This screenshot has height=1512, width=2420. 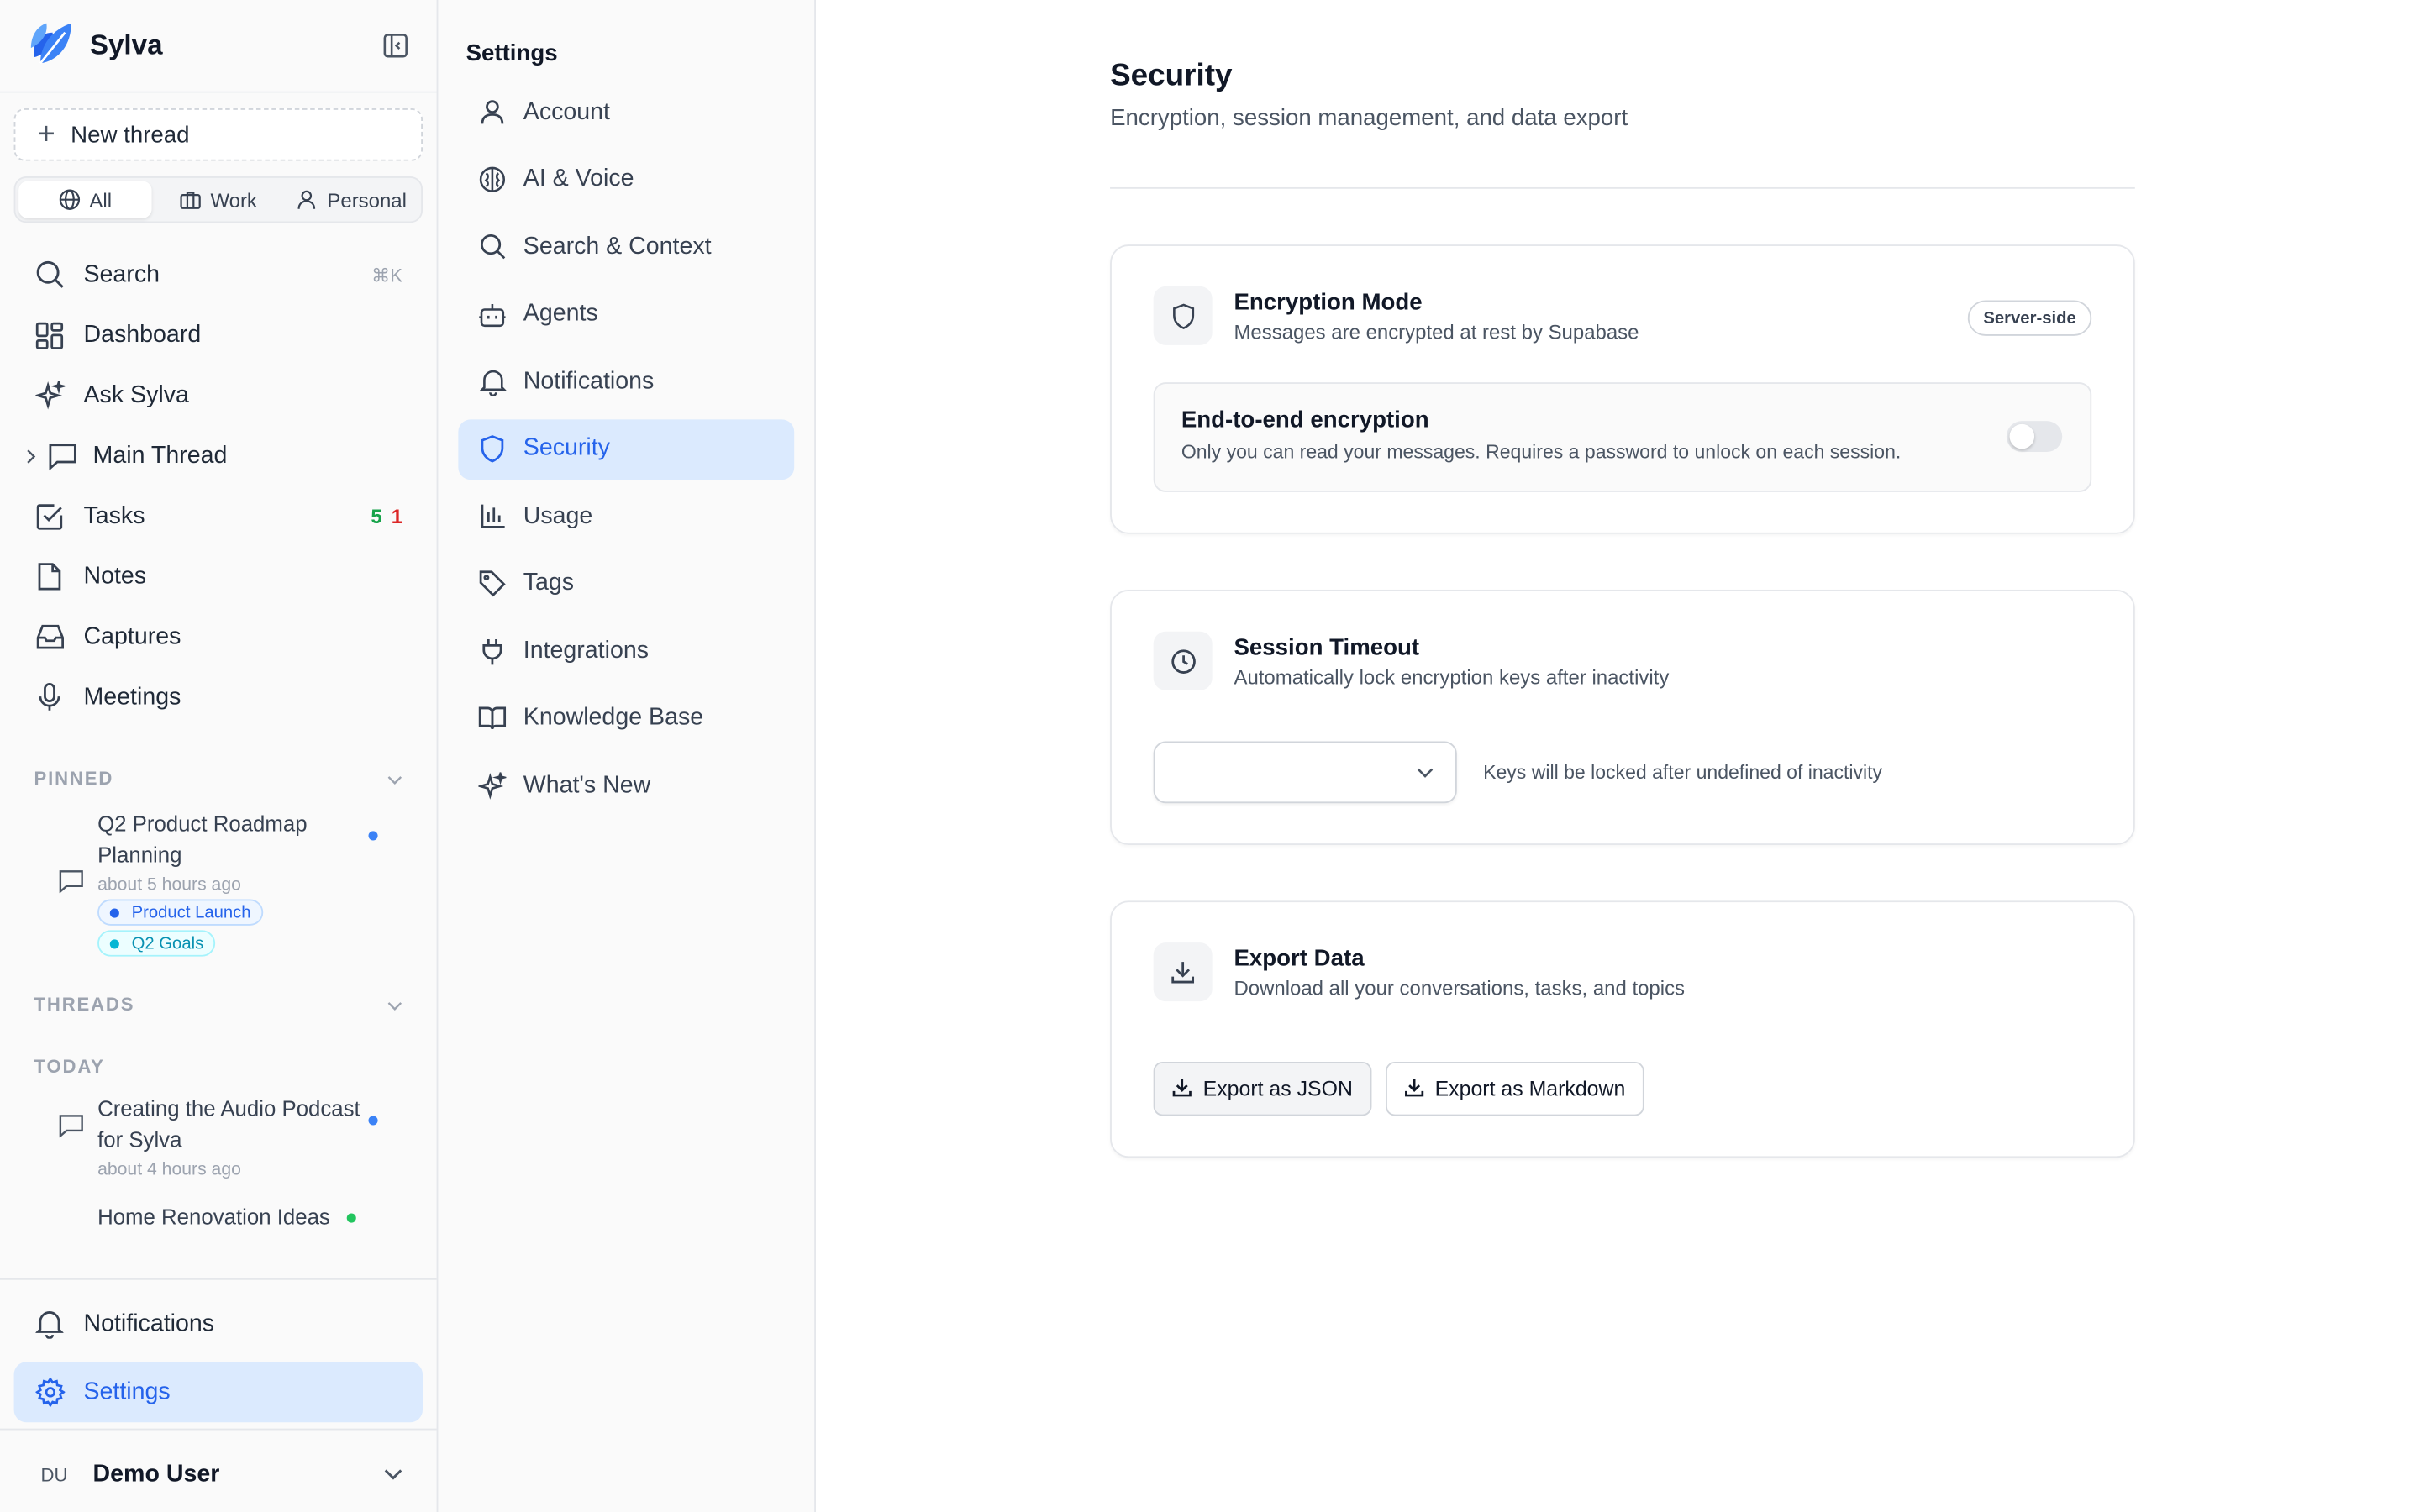 What do you see at coordinates (218, 576) in the screenshot?
I see `nav-notes: Notes` at bounding box center [218, 576].